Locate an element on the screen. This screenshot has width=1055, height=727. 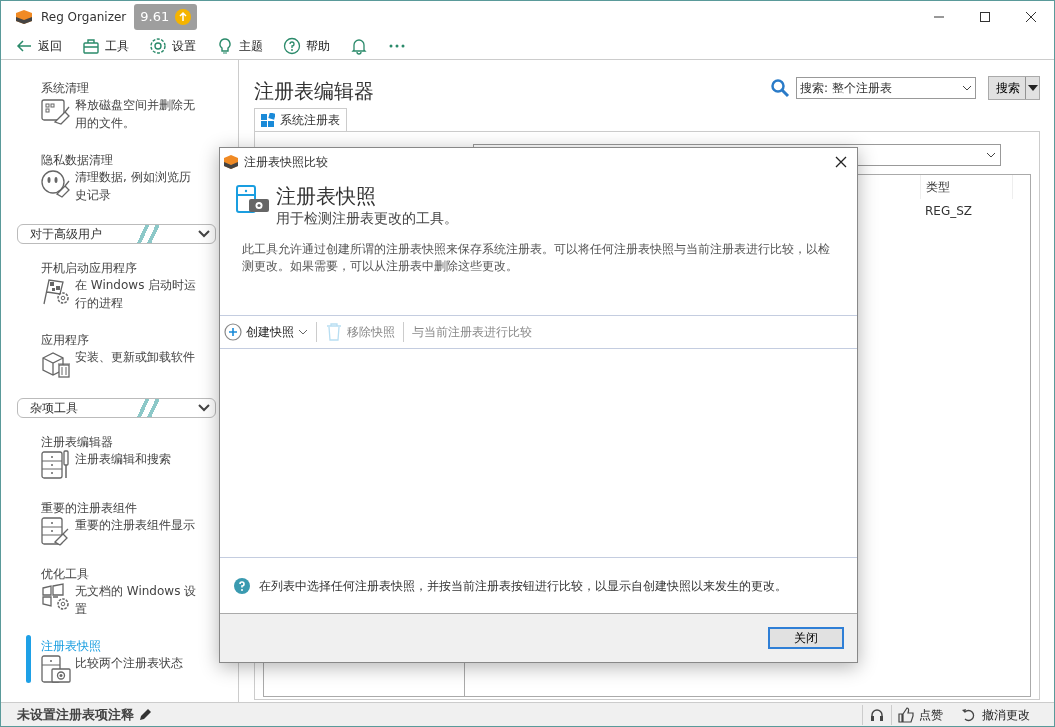
sidebar-item: 开机启动应用程序 在 Windows 启动时运行的进程 is located at coordinates (116, 286).